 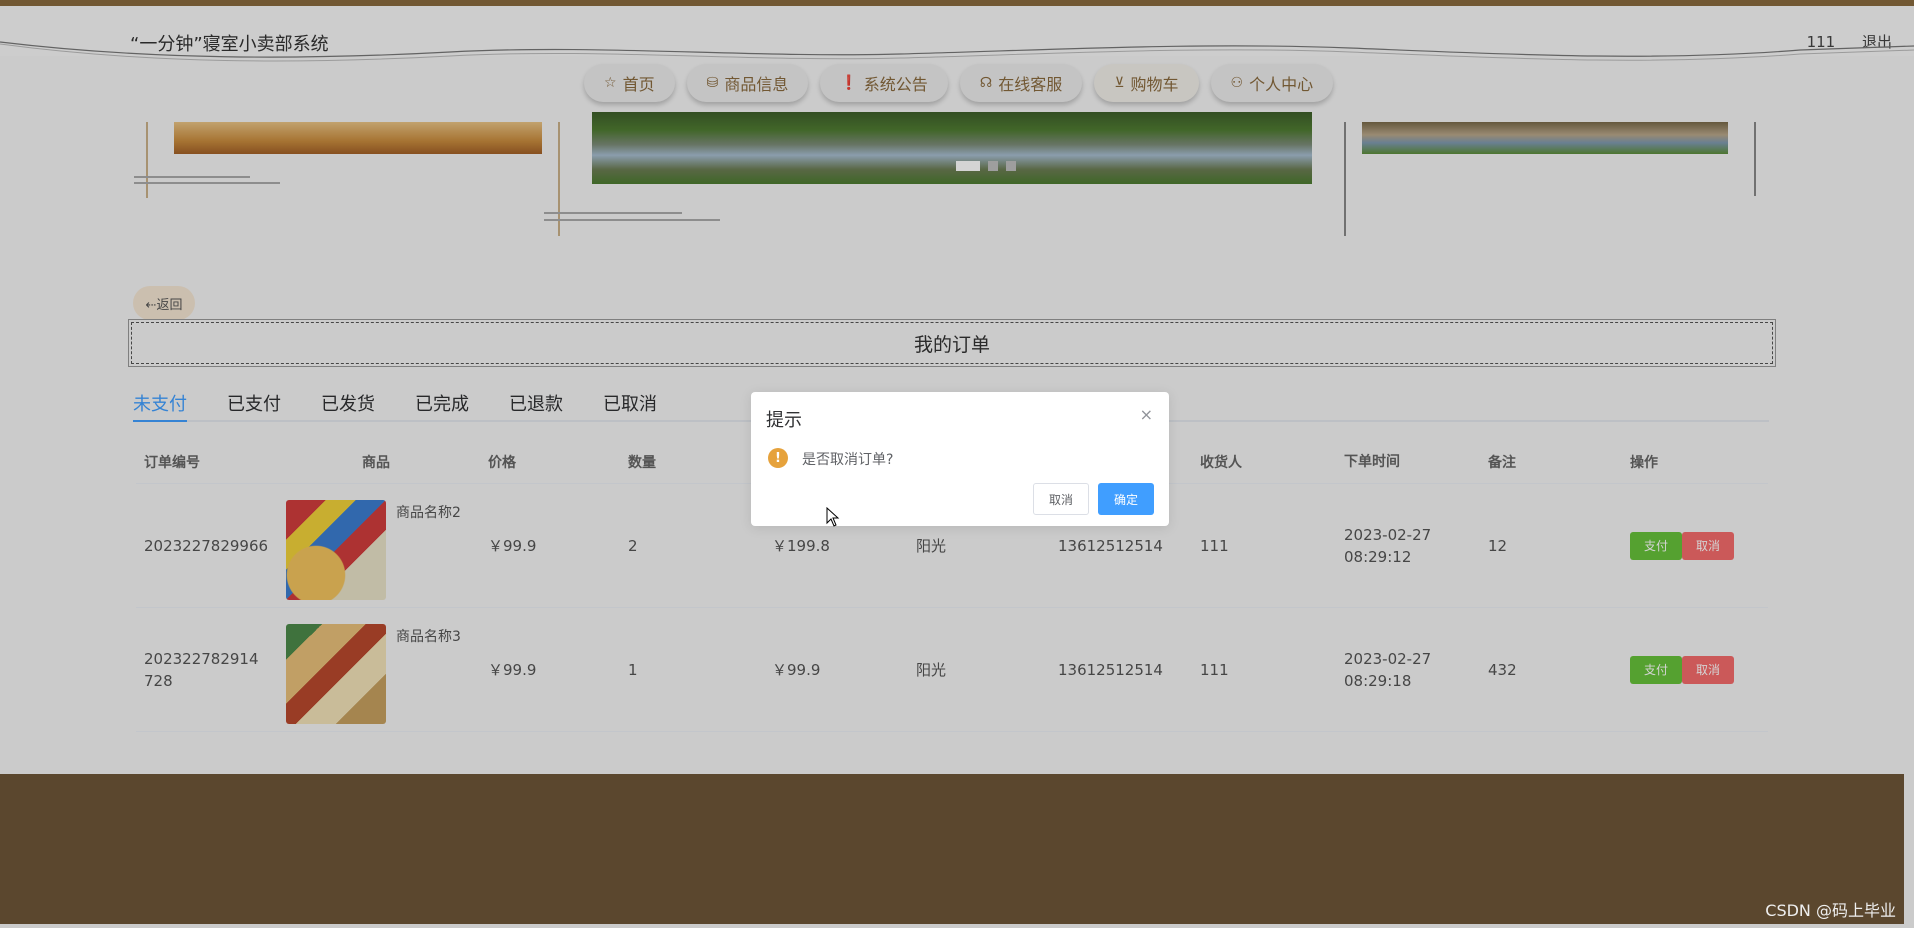 I want to click on watermark: CSDN @码上毕业, so click(x=1830, y=910).